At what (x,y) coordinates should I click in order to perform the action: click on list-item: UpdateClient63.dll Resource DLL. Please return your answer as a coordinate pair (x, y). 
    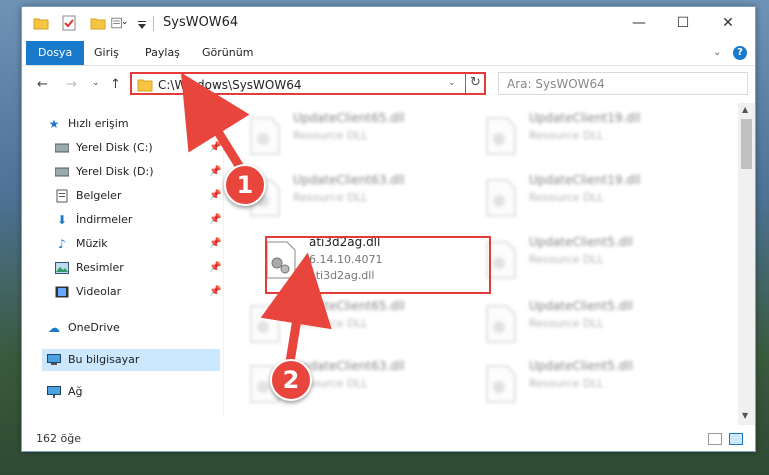
    Looking at the image, I should click on (356, 197).